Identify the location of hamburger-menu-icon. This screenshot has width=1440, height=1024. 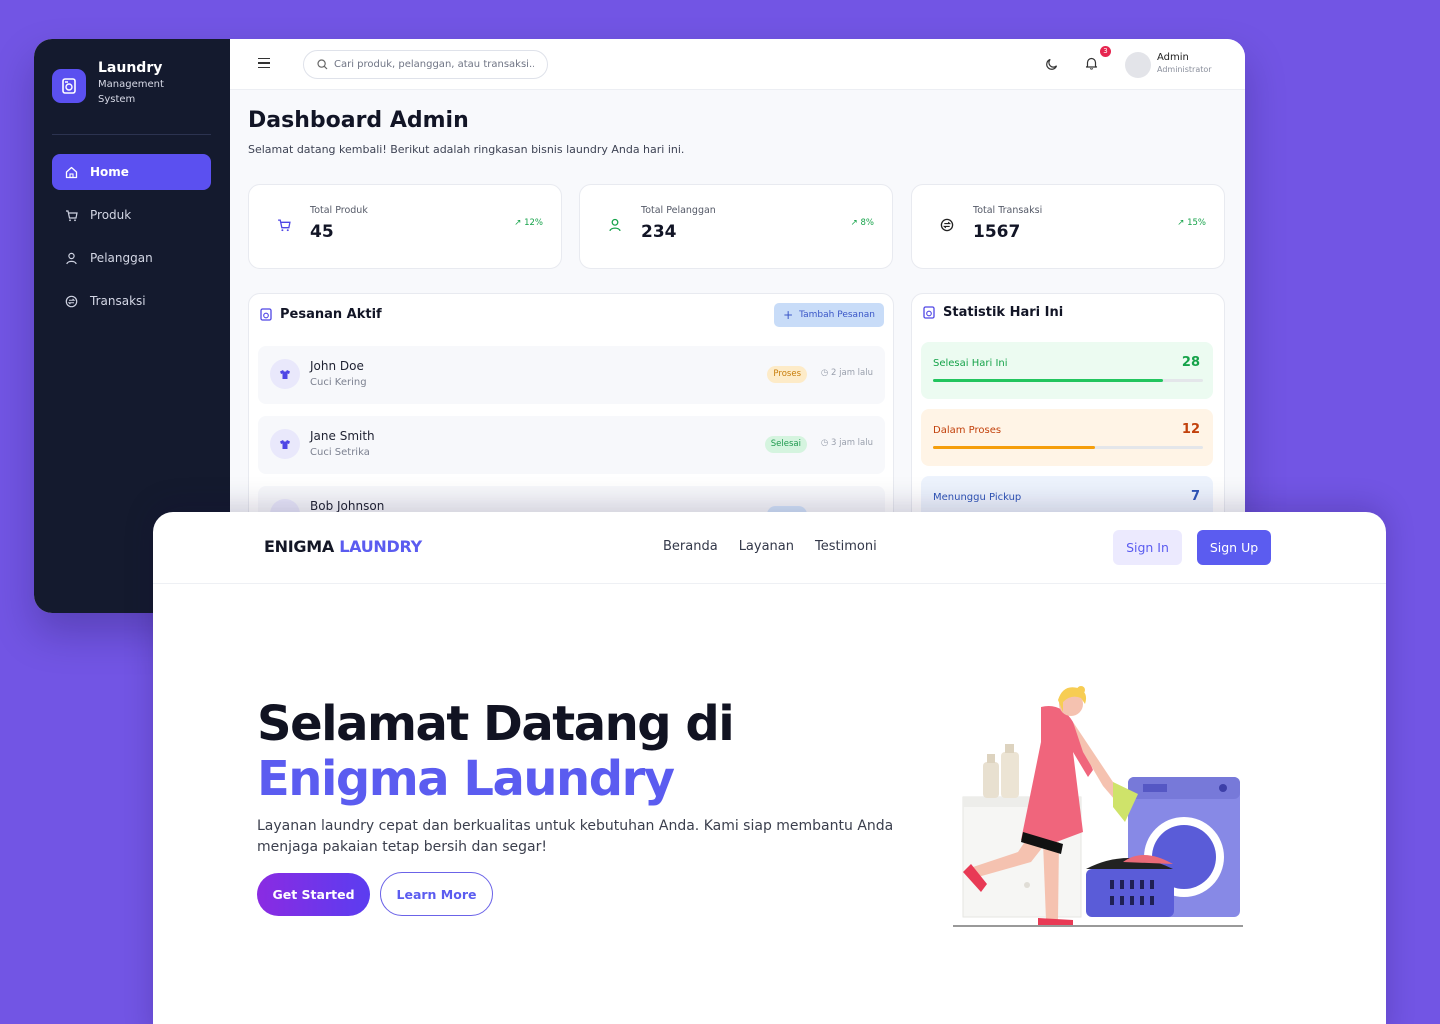
(264, 63).